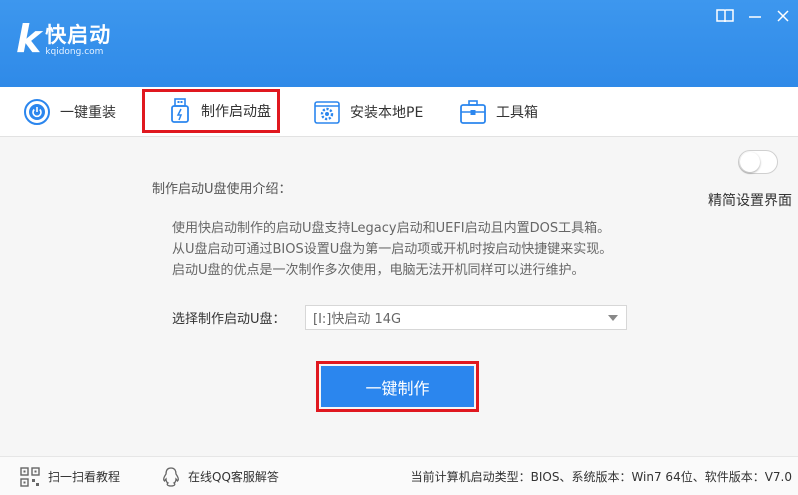  Describe the element at coordinates (84, 477) in the screenshot. I see `scan-tutorial-label: 扫一扫看教程` at that location.